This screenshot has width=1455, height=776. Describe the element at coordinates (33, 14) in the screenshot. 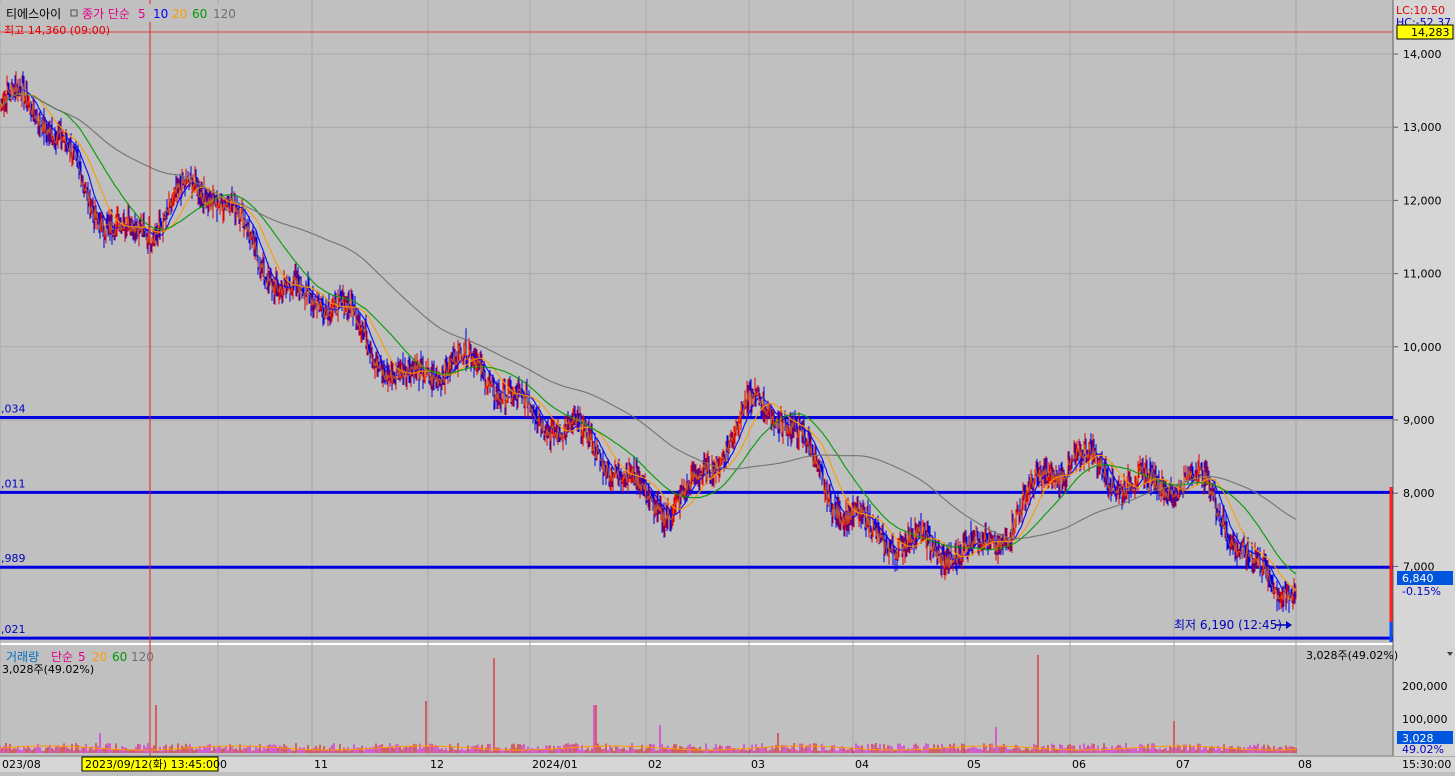

I see `stock-name: 티에스아이` at that location.